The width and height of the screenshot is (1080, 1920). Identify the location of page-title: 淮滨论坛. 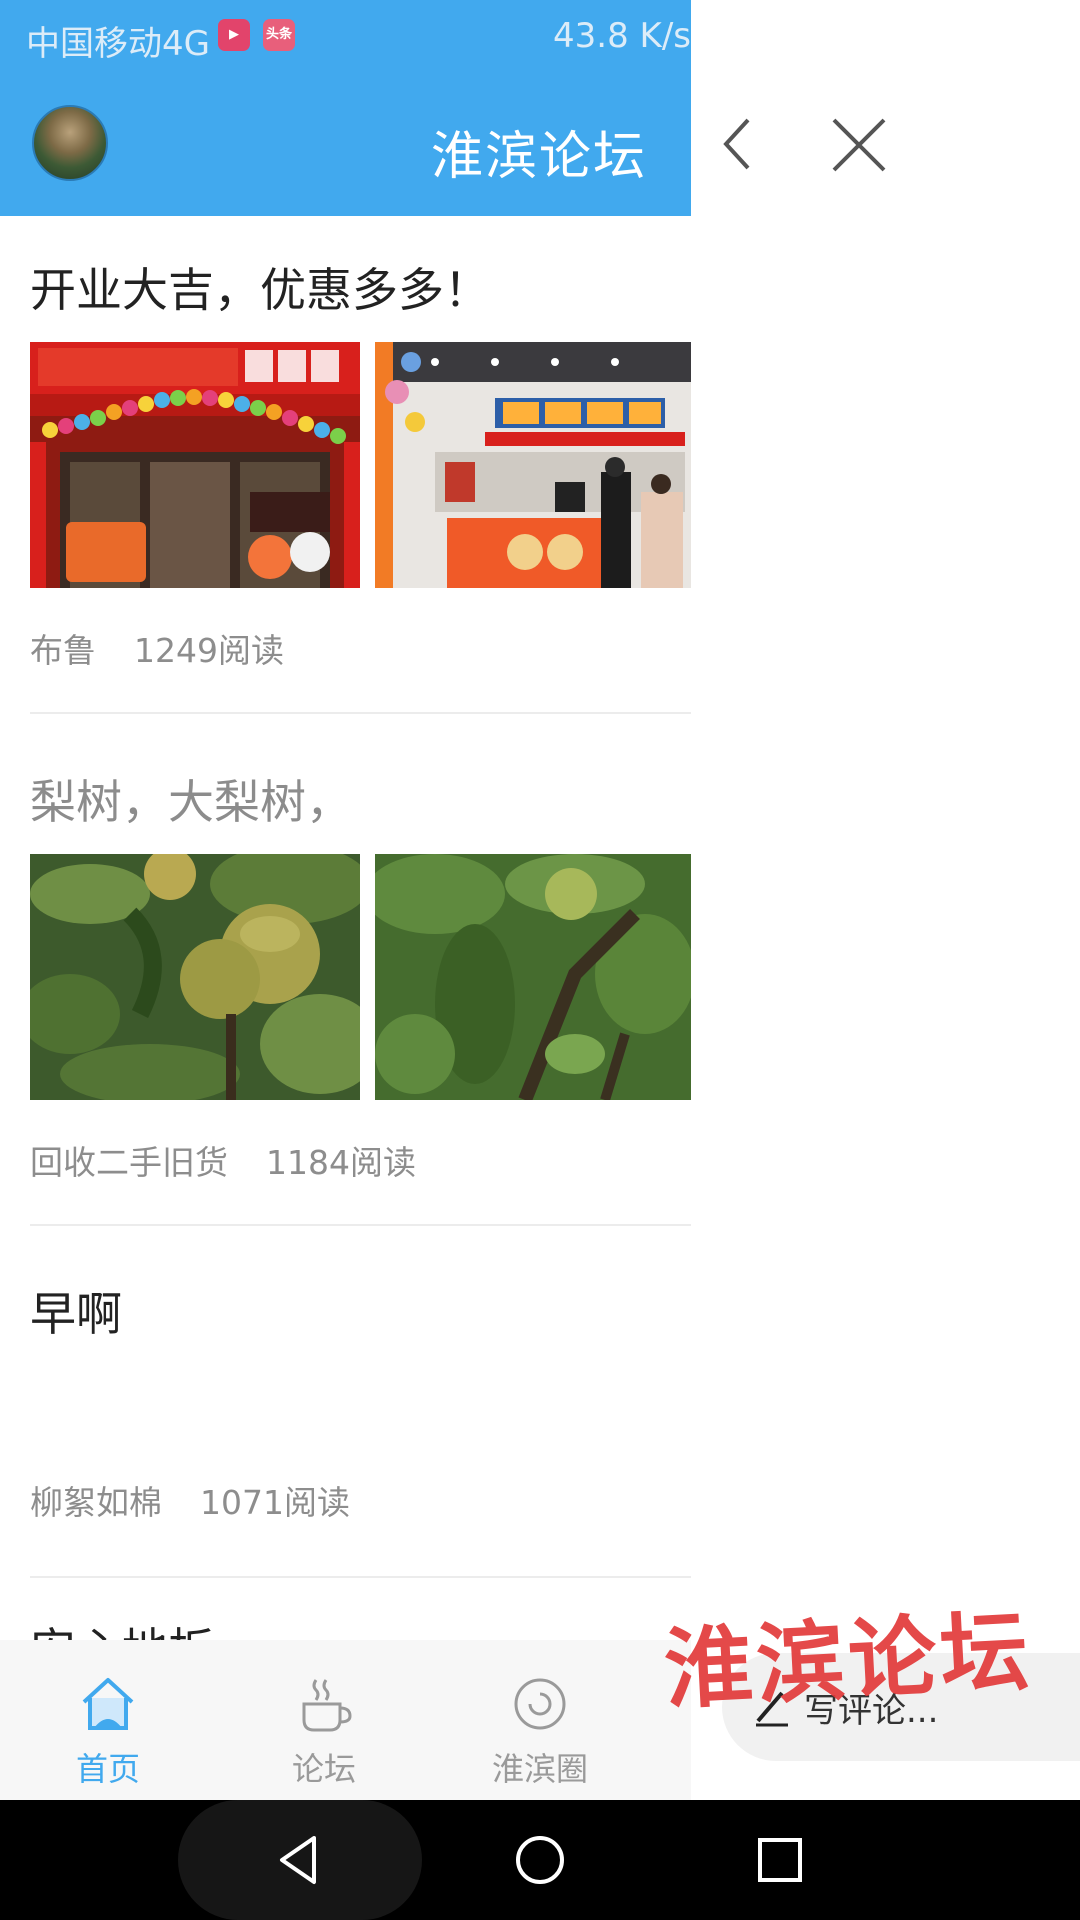
(538, 157).